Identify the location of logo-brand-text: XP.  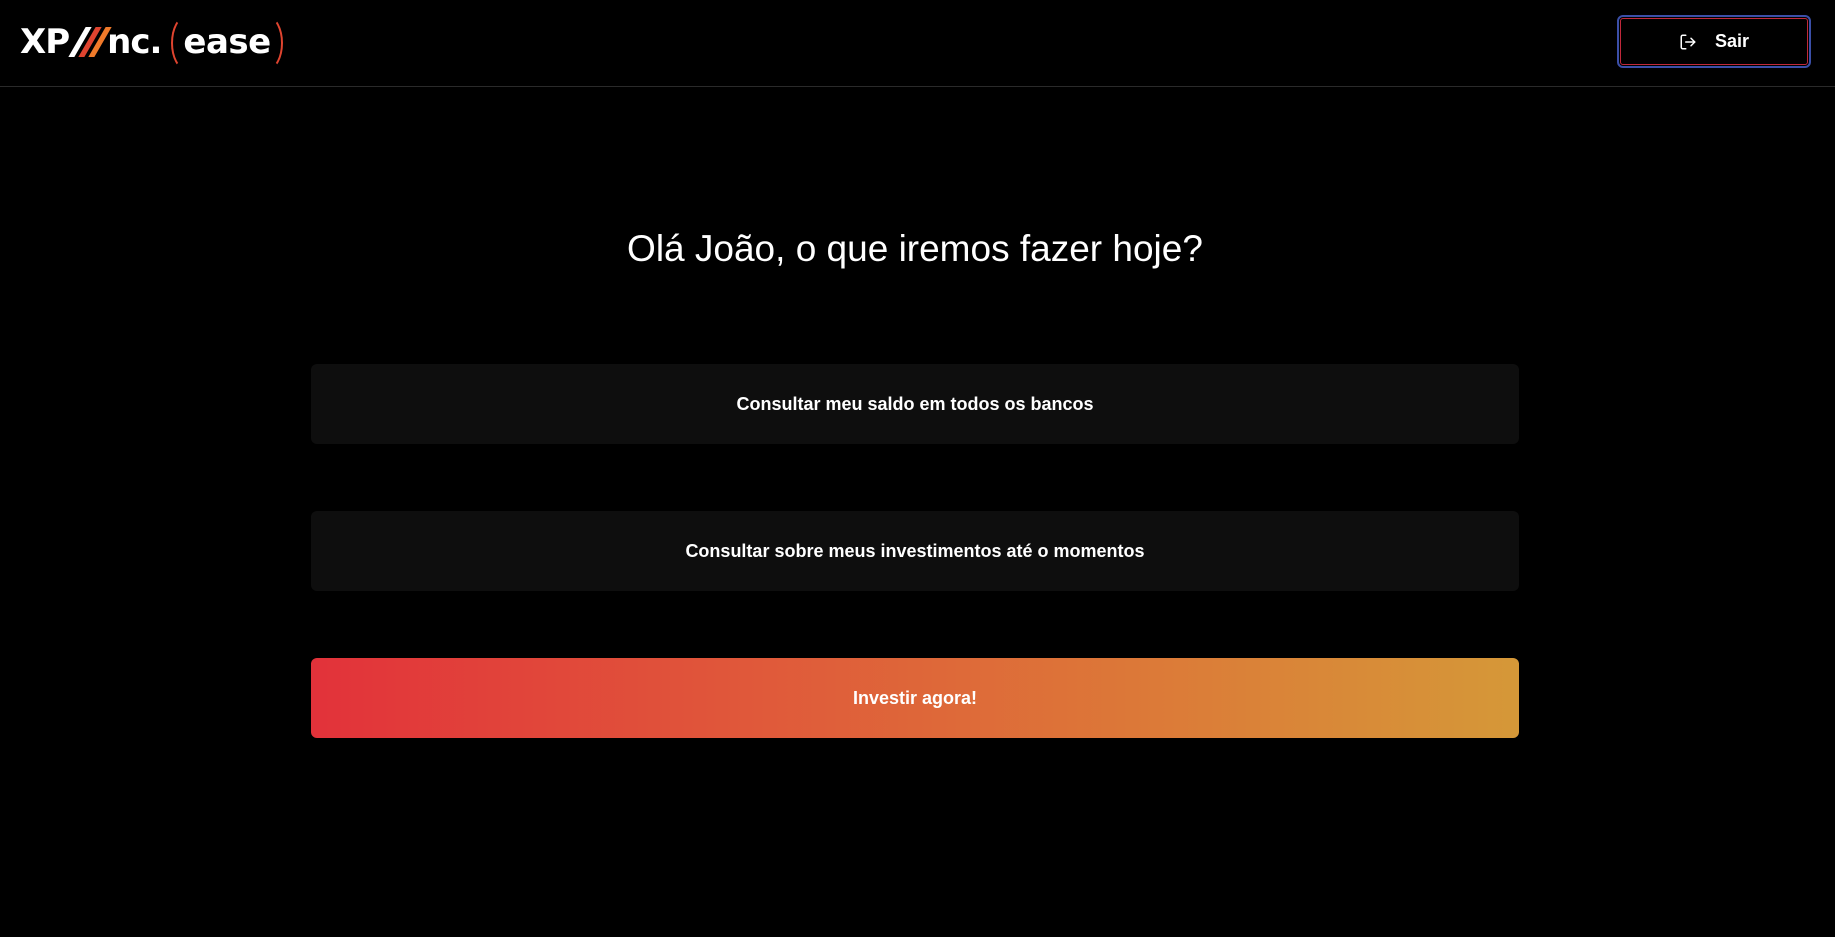
(45, 42).